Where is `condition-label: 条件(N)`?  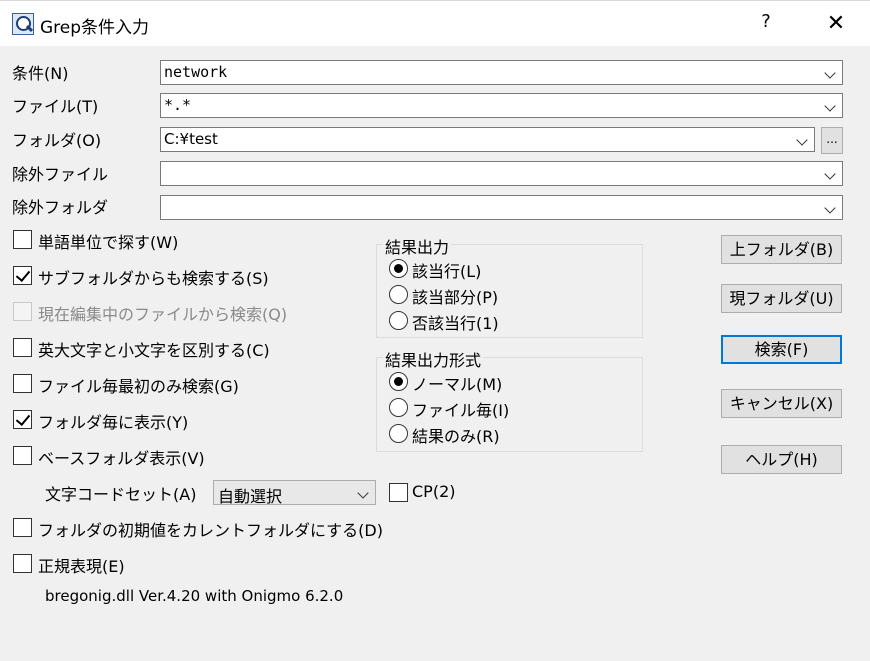 condition-label: 条件(N) is located at coordinates (40, 73).